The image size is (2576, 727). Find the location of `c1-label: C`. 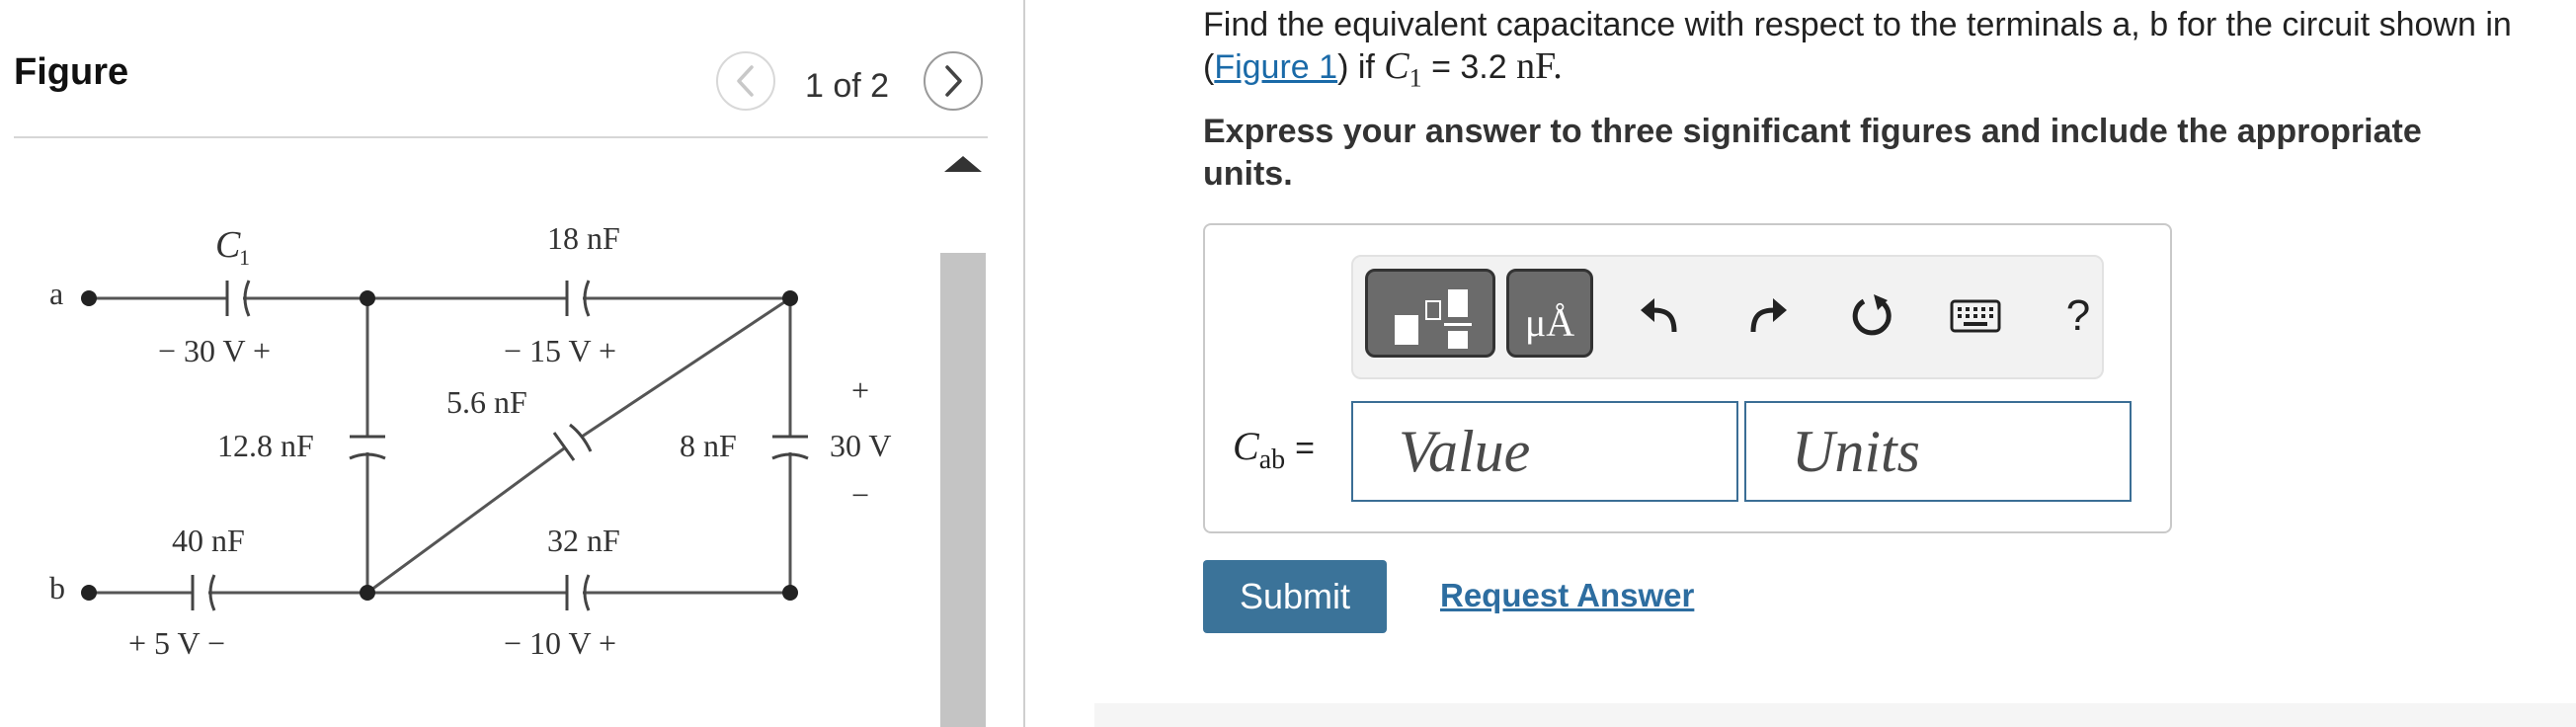

c1-label: C is located at coordinates (228, 245).